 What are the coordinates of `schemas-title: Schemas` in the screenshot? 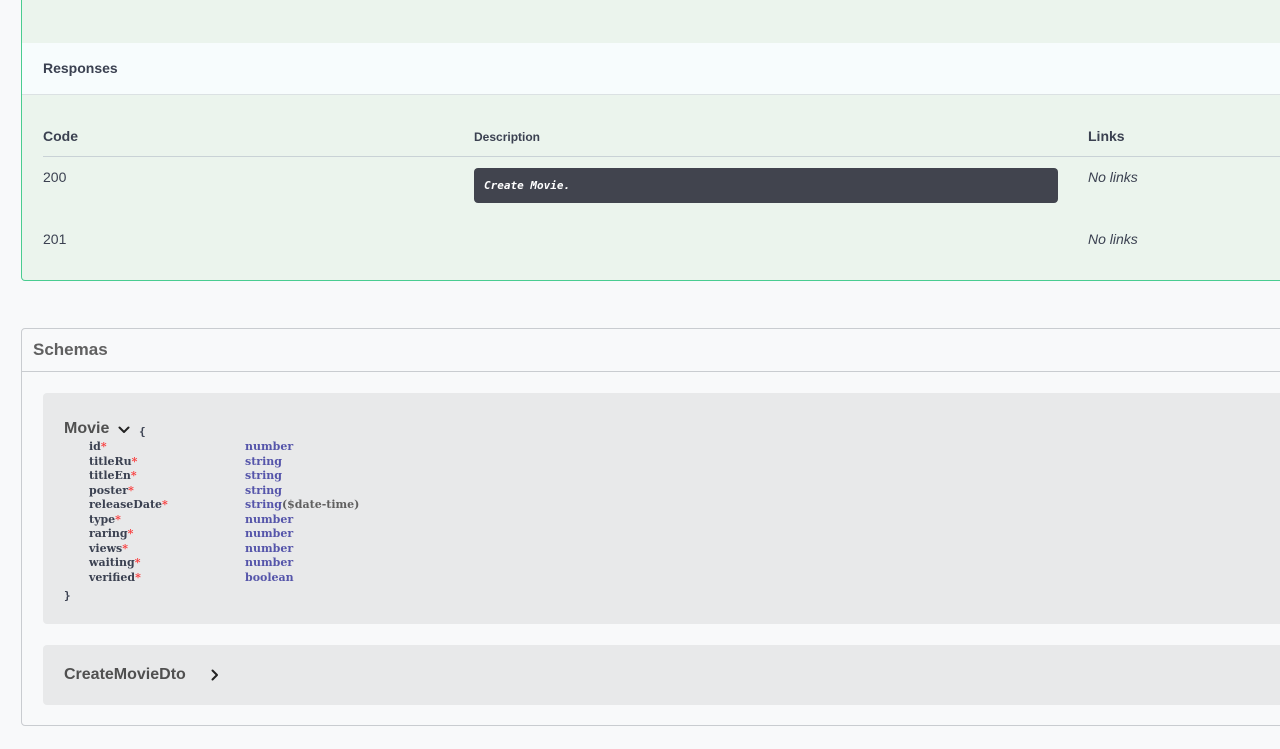 It's located at (70, 349).